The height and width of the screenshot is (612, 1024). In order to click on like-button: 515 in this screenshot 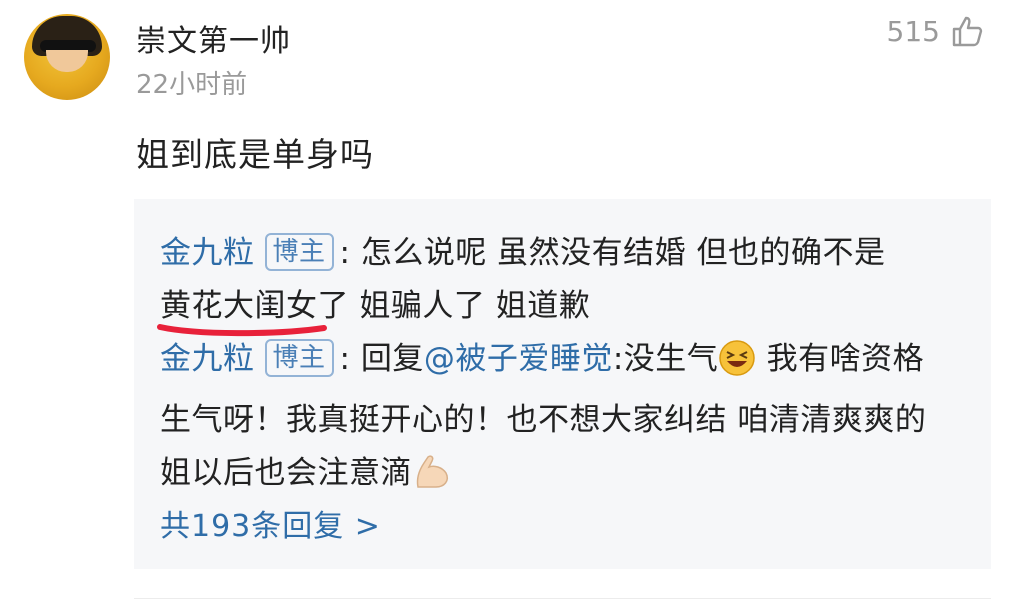, I will do `click(935, 31)`.